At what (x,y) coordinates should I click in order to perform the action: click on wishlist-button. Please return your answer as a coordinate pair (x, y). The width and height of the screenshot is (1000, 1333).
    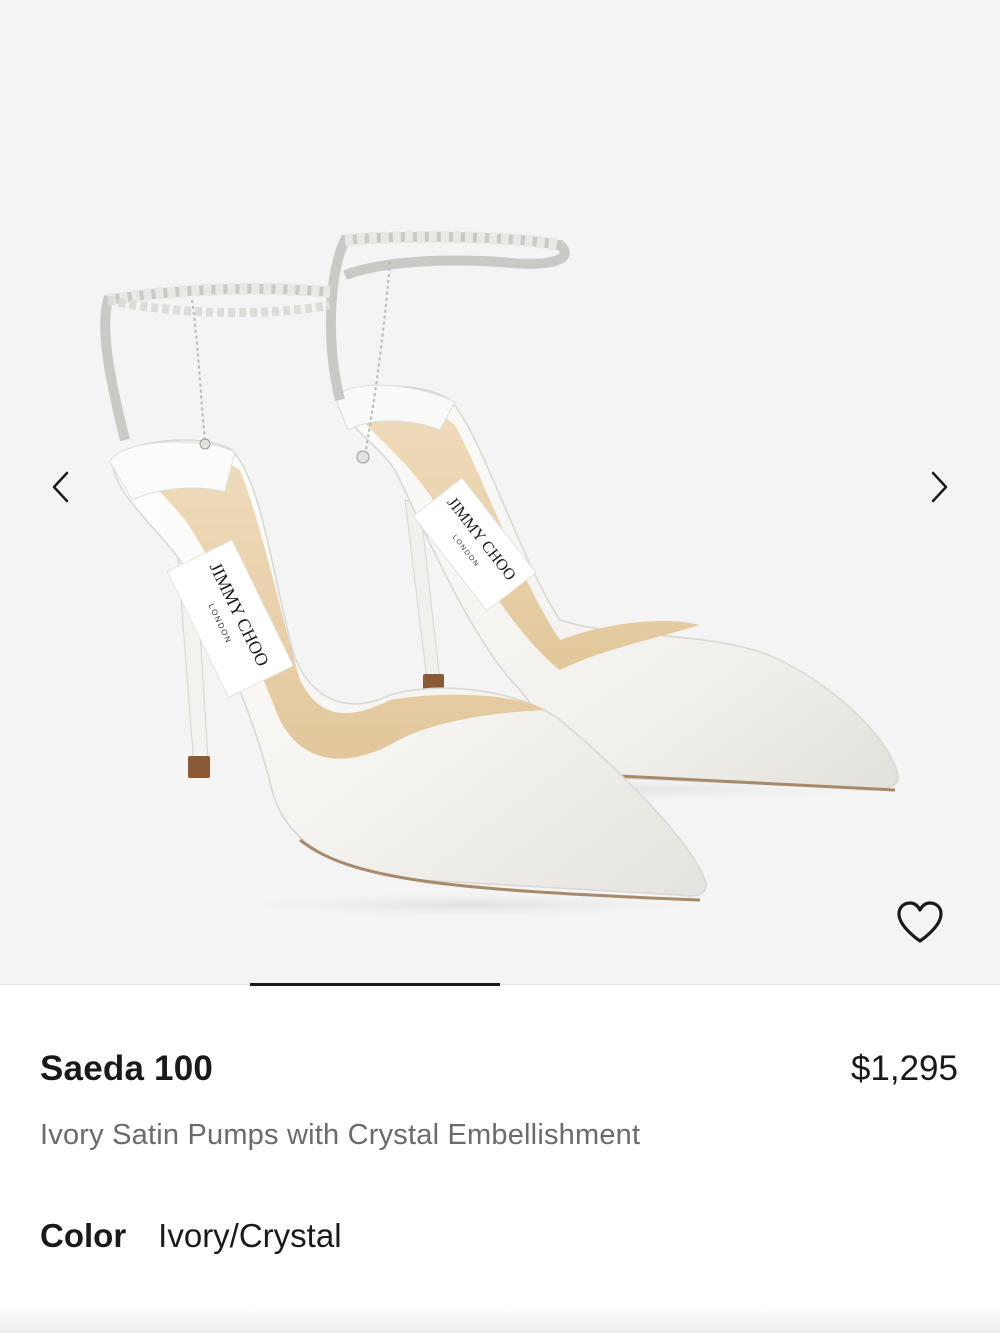
    Looking at the image, I should click on (920, 922).